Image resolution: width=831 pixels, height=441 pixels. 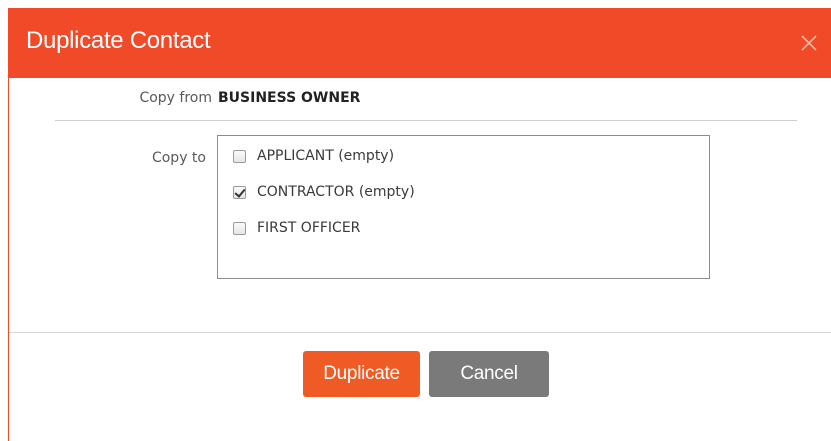 What do you see at coordinates (336, 192) in the screenshot?
I see `option-label: CONTRACTOR (empty)` at bounding box center [336, 192].